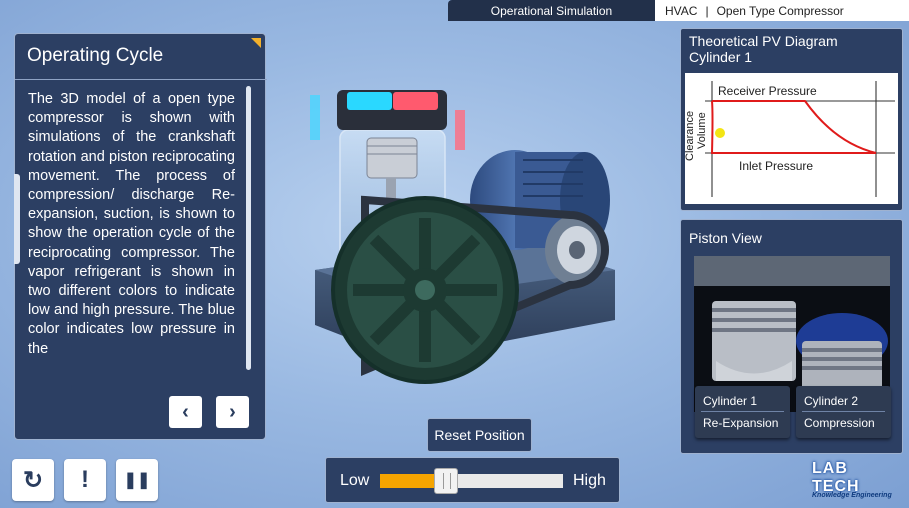 The width and height of the screenshot is (909, 508). I want to click on cylinder-2-status: Cylinder 2 Compression, so click(843, 412).